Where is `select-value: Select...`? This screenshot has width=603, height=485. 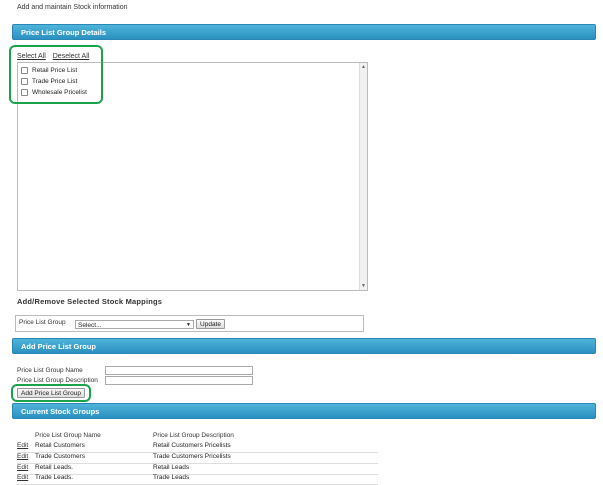
select-value: Select... is located at coordinates (90, 325).